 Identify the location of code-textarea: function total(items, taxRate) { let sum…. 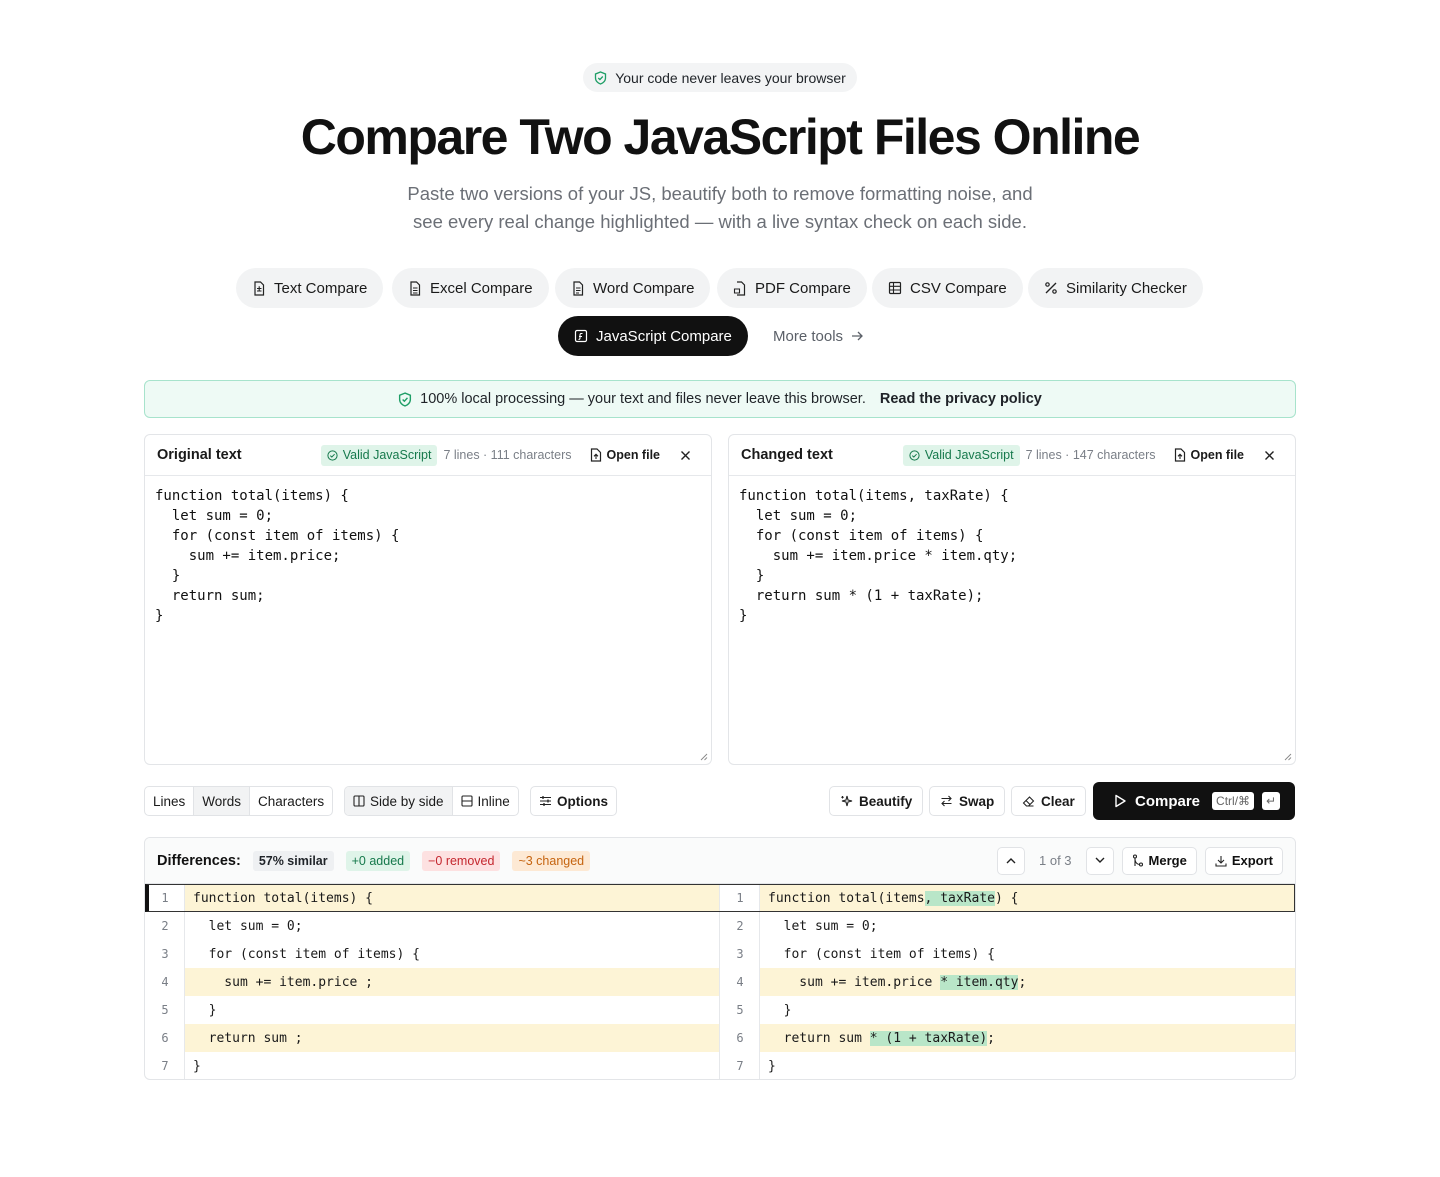
(1012, 556).